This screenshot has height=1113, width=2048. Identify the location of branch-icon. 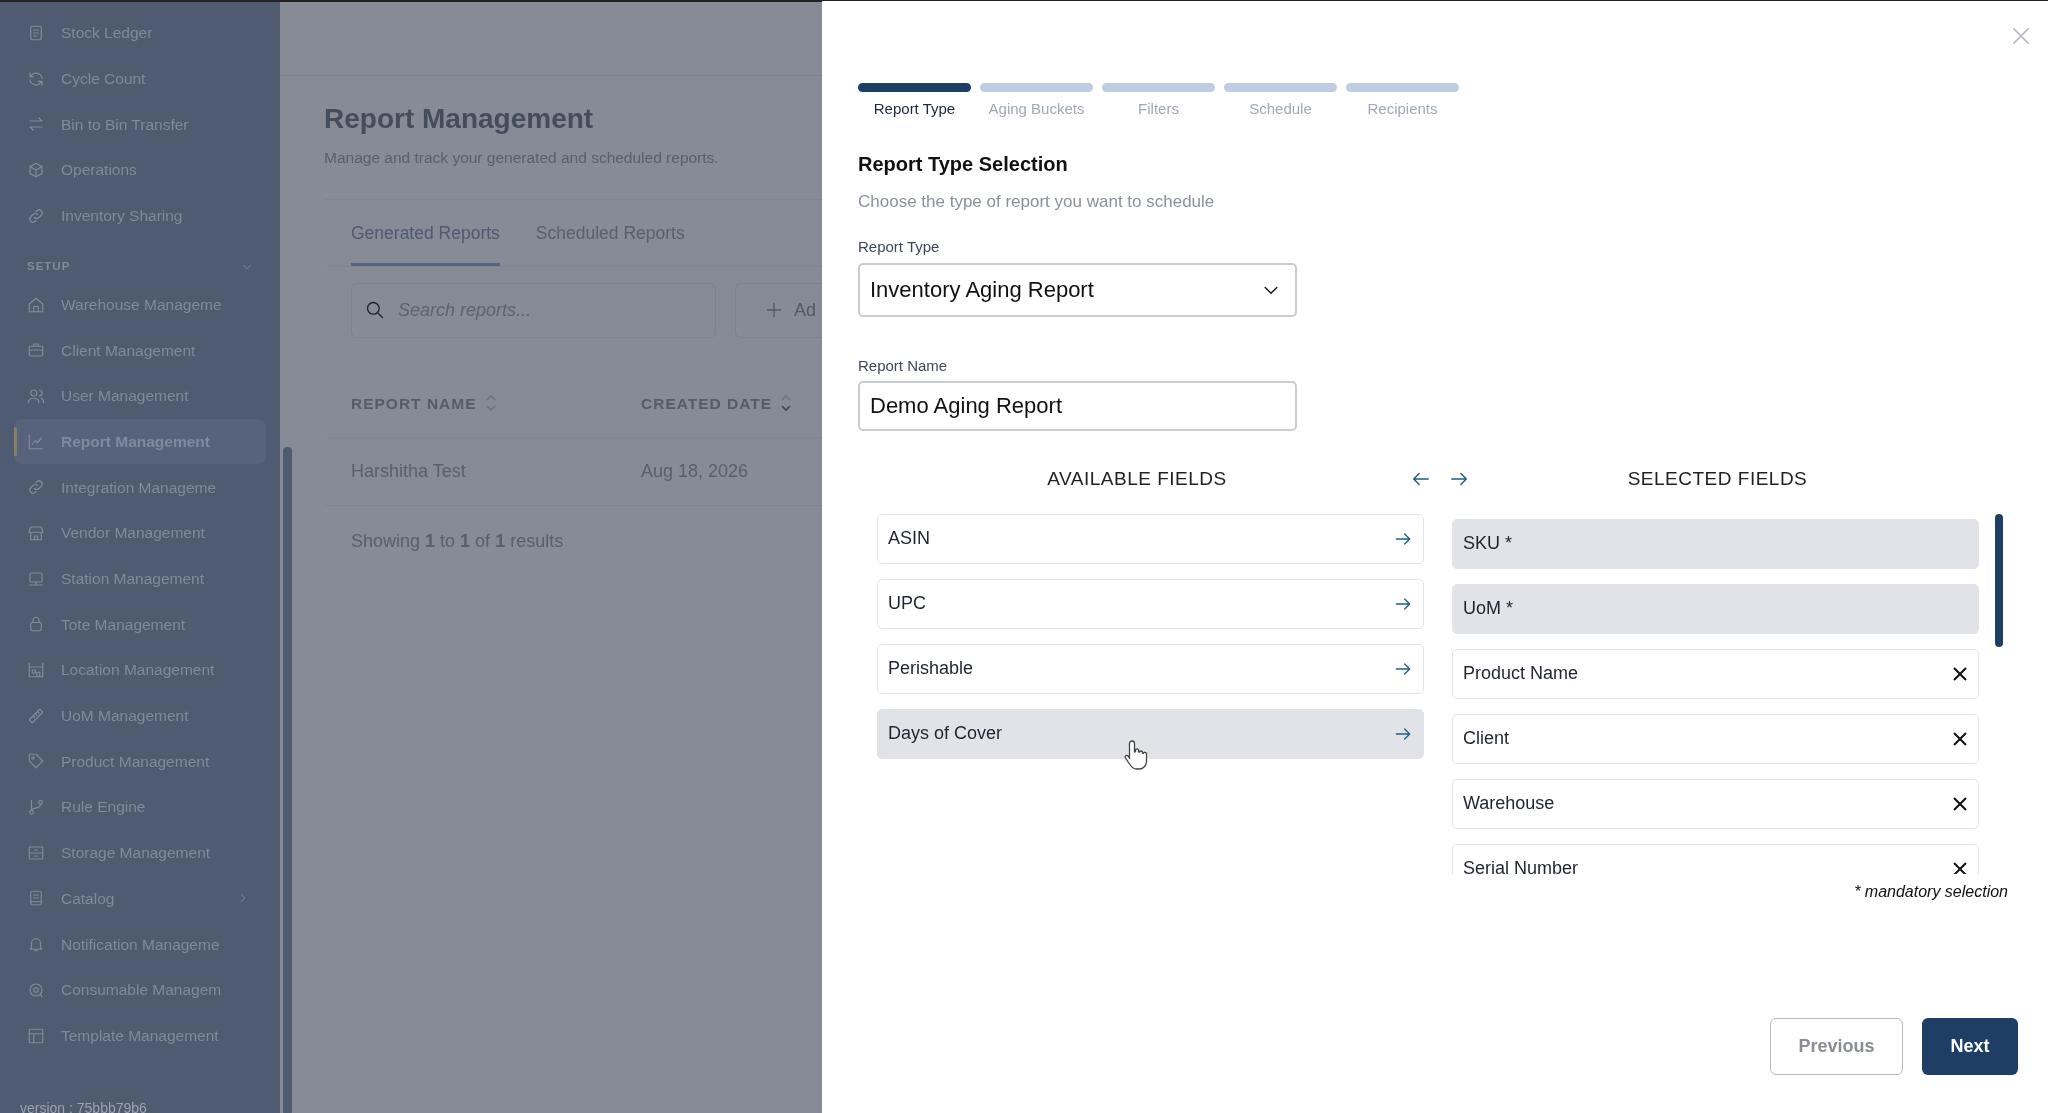
(36, 807).